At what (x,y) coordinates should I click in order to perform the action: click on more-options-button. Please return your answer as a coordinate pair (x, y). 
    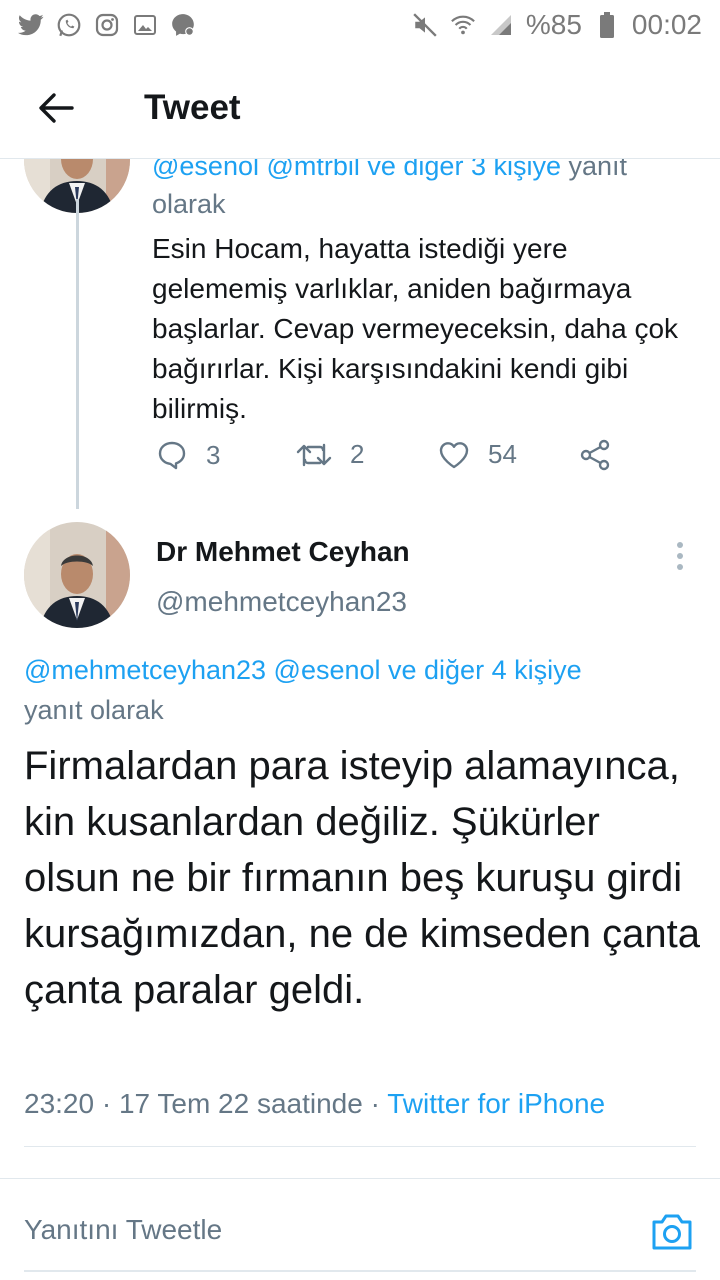
    Looking at the image, I should click on (680, 556).